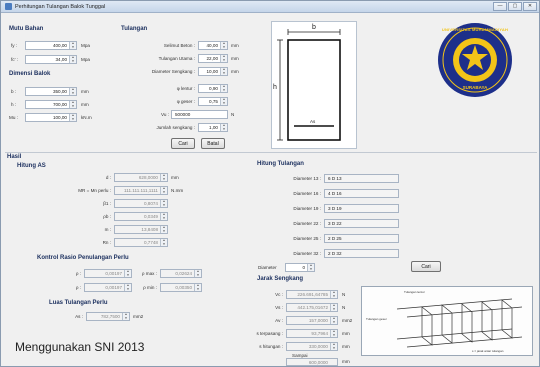 This screenshot has height=367, width=540. Describe the element at coordinates (515, 6) in the screenshot. I see `maximize-button: ▢` at that location.